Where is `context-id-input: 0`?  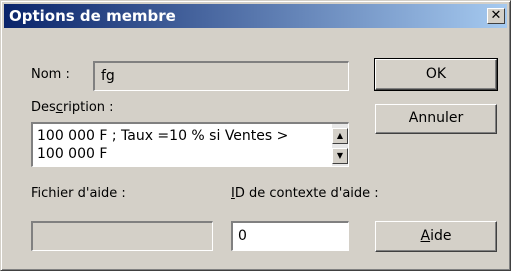 context-id-input: 0 is located at coordinates (290, 236).